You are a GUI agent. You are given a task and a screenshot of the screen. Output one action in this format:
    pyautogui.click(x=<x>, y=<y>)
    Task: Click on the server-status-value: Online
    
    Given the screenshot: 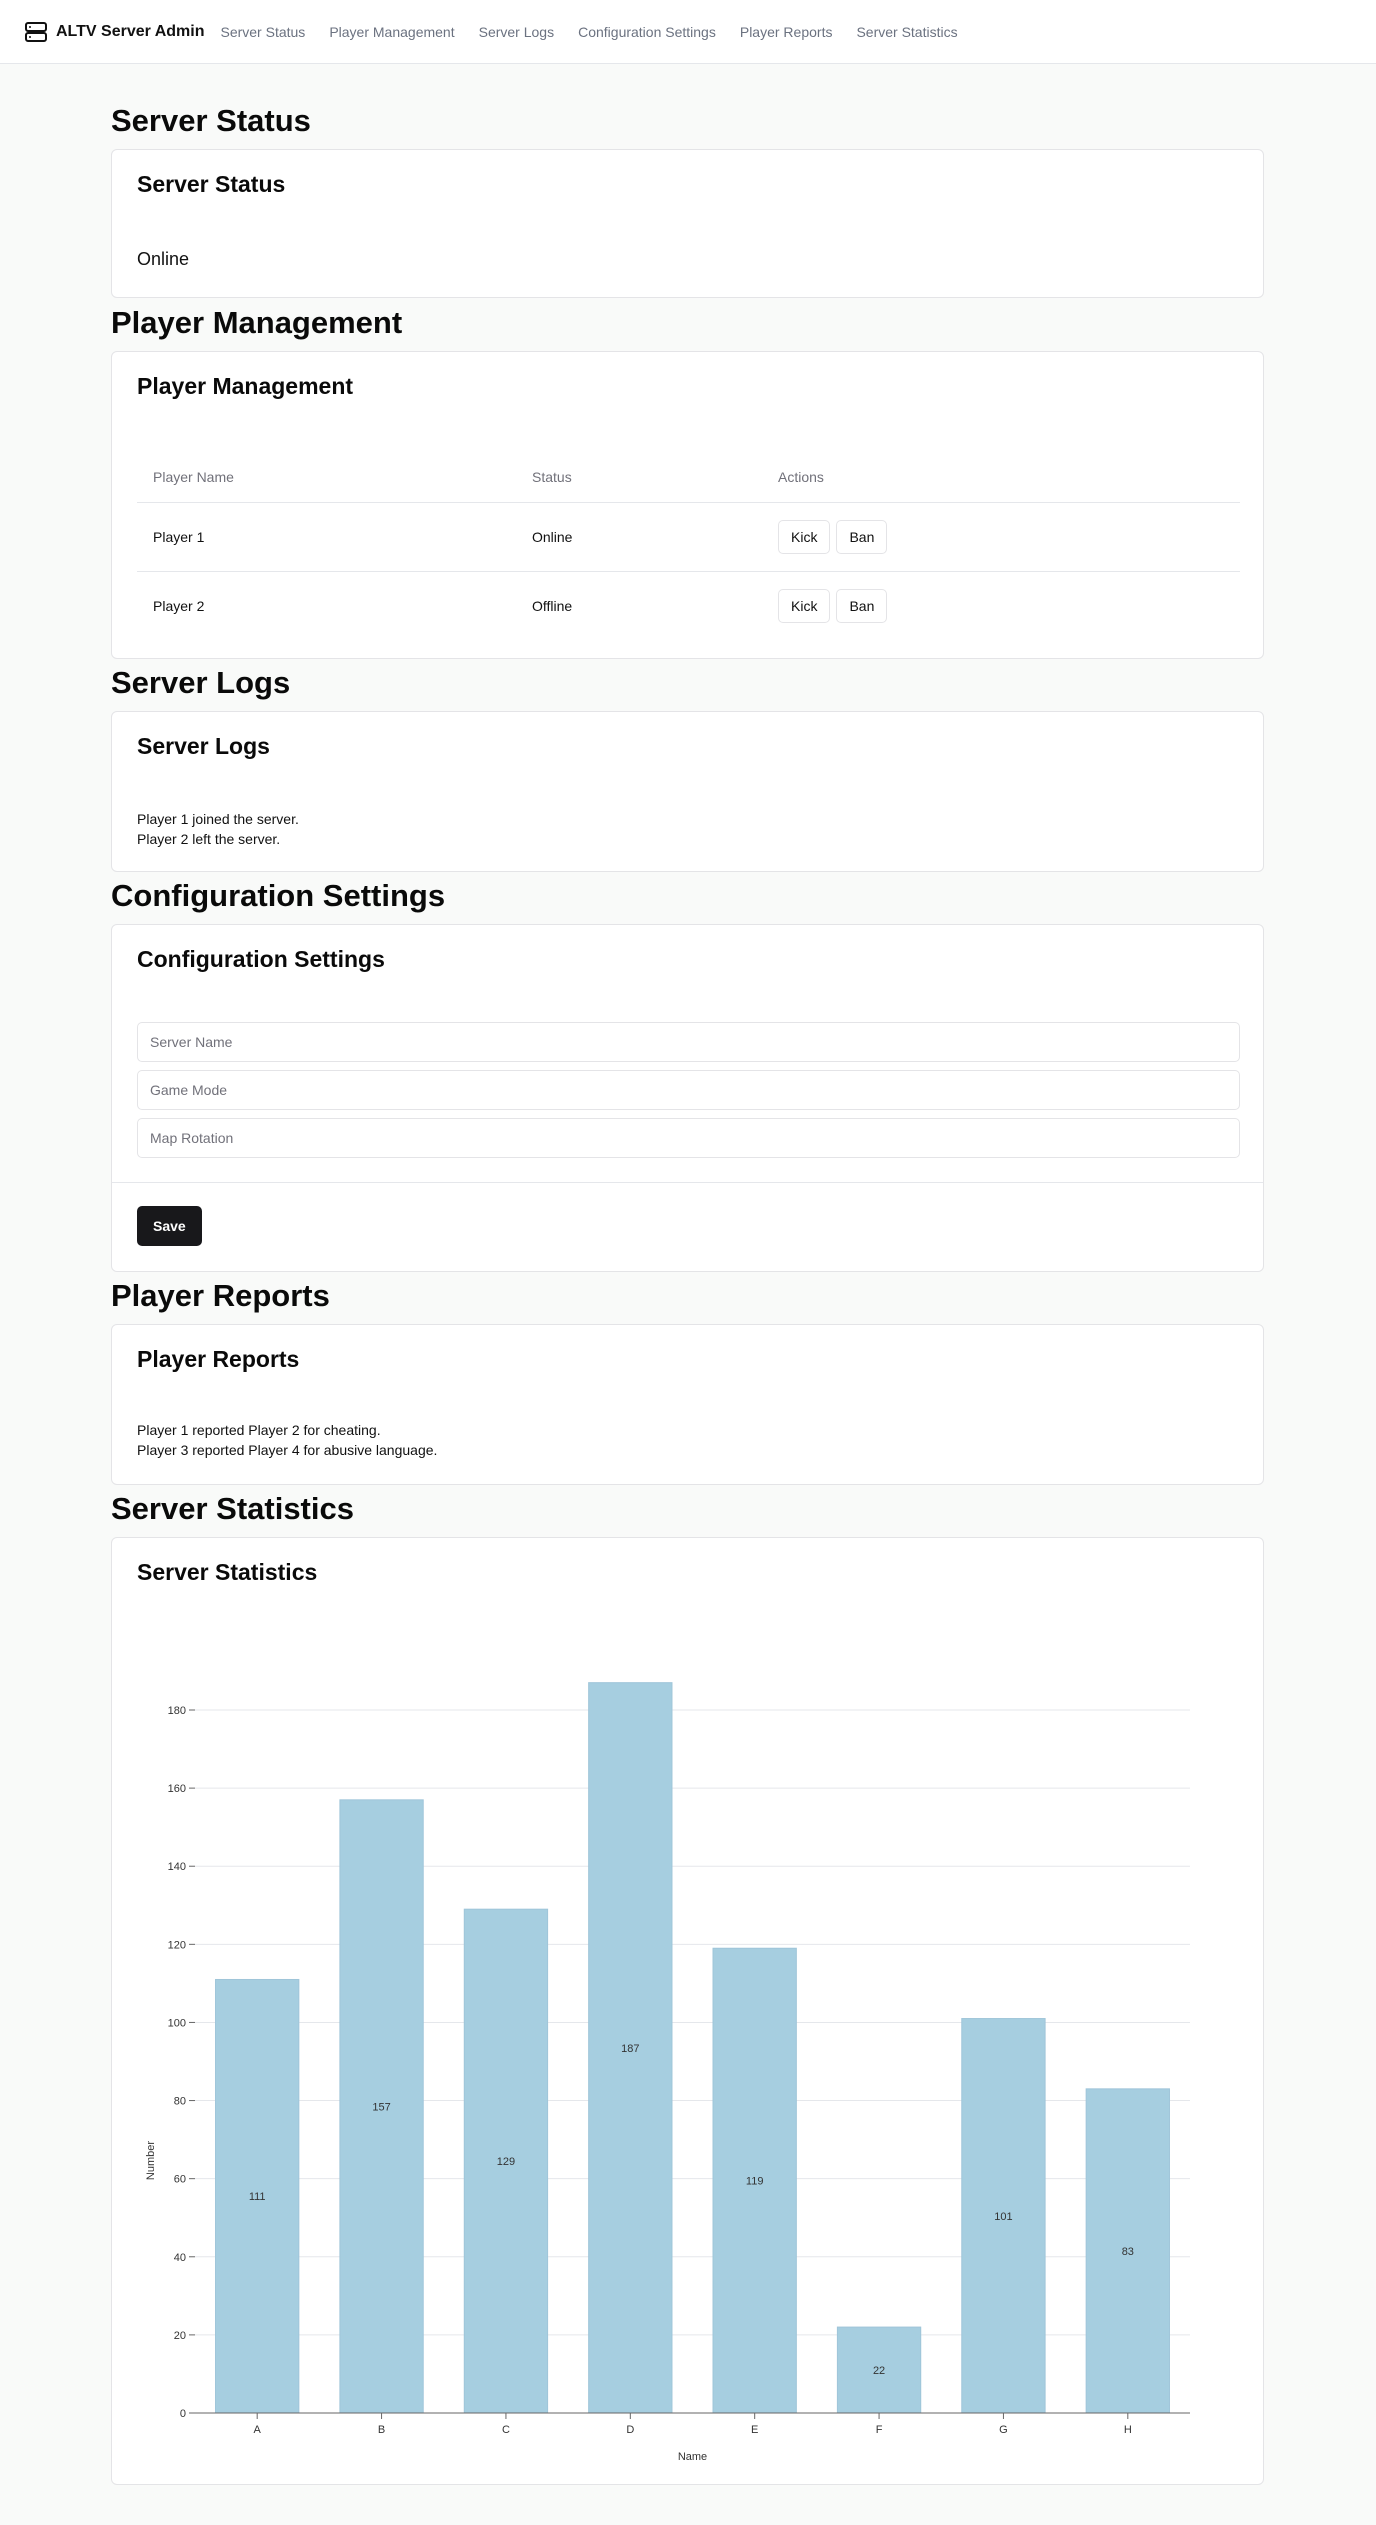 What is the action you would take?
    pyautogui.click(x=163, y=259)
    